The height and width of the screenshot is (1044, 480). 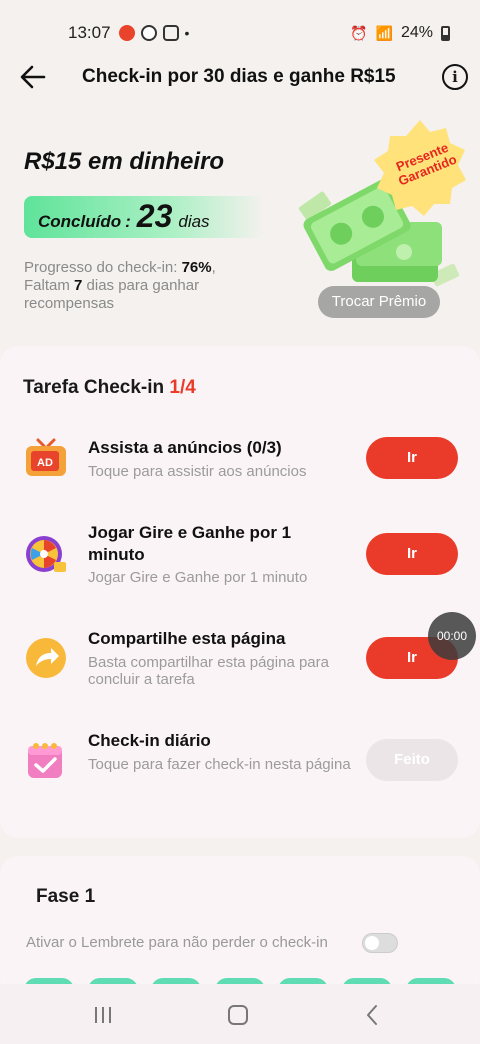 What do you see at coordinates (170, 33) in the screenshot?
I see `instagram-icon` at bounding box center [170, 33].